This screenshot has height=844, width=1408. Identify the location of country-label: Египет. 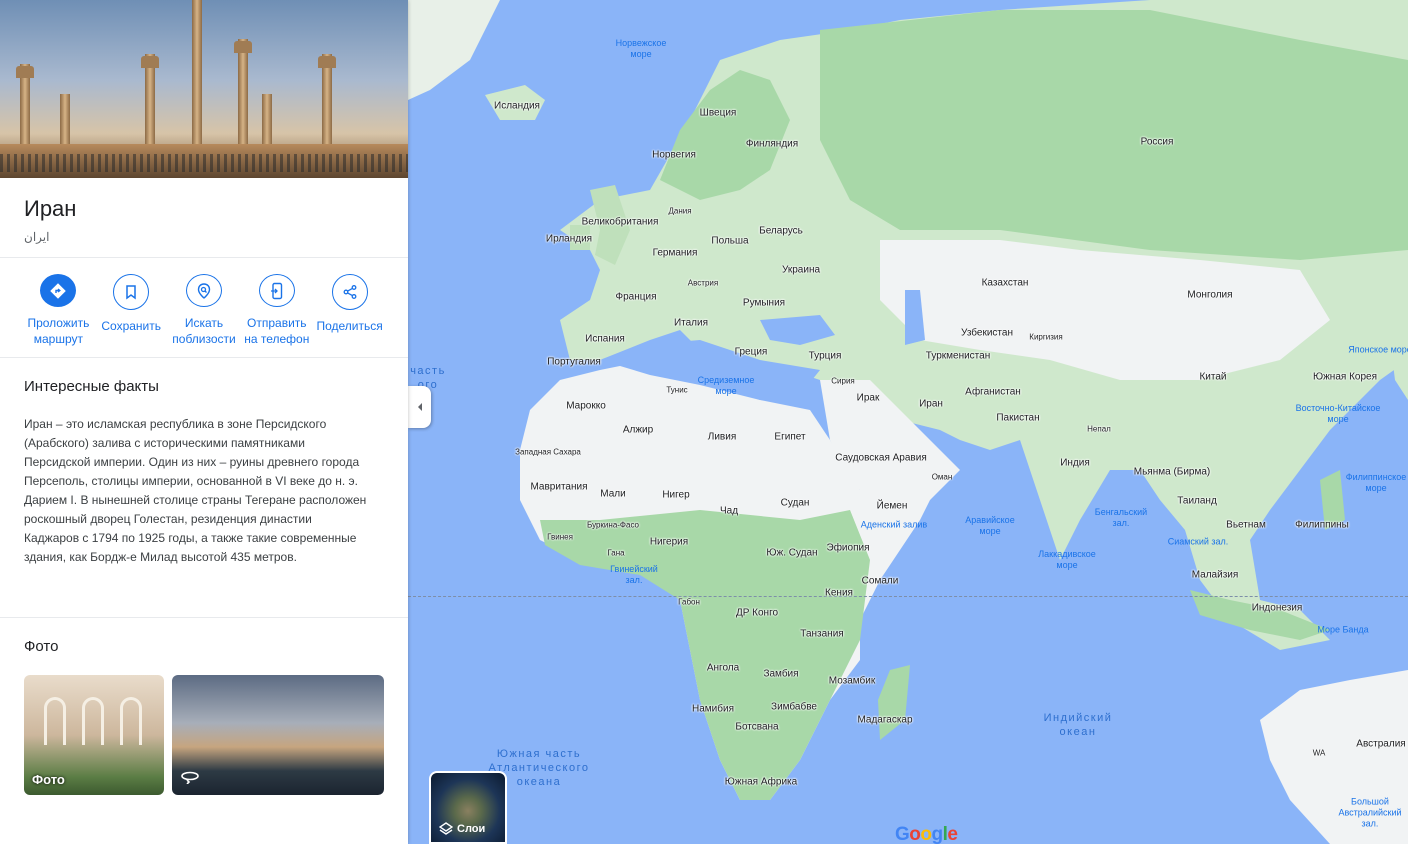
(789, 437).